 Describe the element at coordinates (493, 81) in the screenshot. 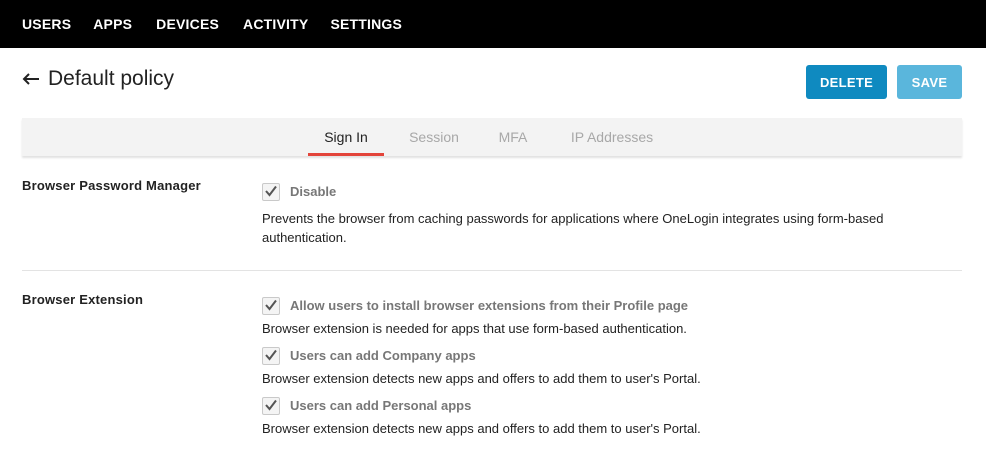

I see `page-header: Default policy DELETE SAVE` at that location.